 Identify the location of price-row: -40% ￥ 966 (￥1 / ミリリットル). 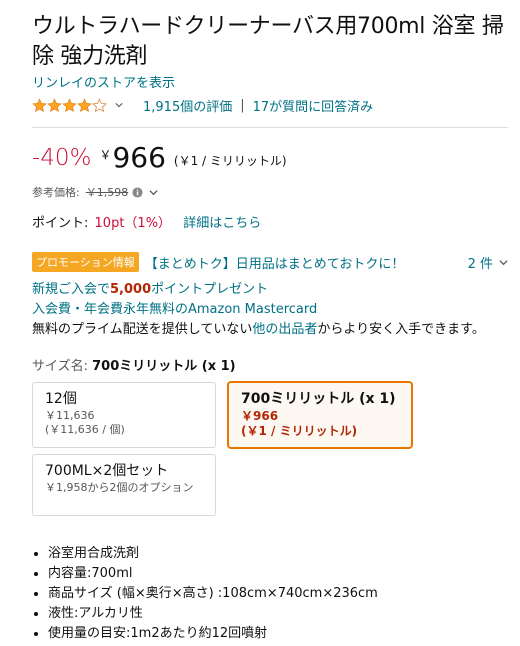
(270, 159).